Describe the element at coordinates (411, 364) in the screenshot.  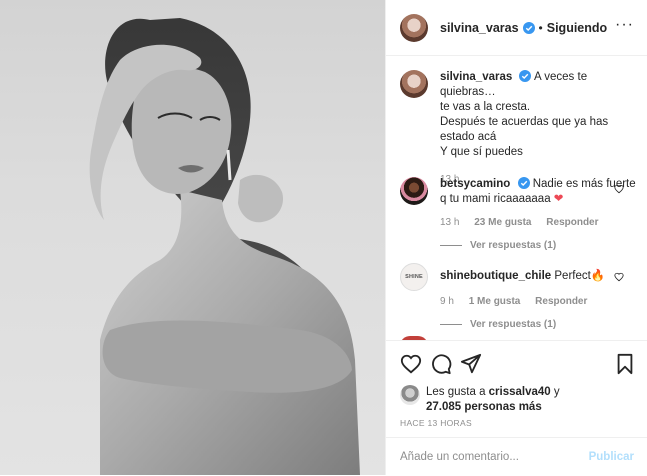
I see `heart-icon` at that location.